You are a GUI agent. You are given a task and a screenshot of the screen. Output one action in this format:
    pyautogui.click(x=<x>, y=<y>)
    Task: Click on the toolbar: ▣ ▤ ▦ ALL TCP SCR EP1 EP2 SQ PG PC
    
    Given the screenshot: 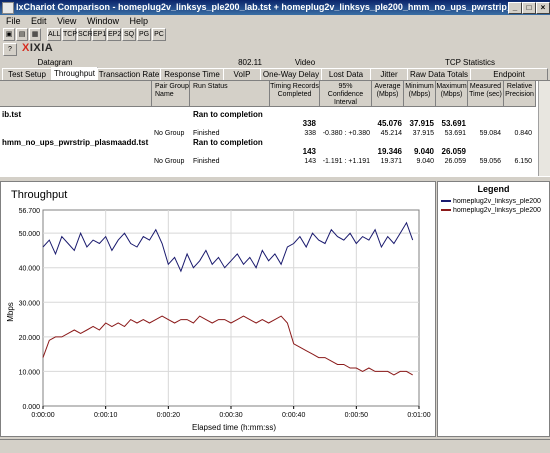 What is the action you would take?
    pyautogui.click(x=275, y=34)
    